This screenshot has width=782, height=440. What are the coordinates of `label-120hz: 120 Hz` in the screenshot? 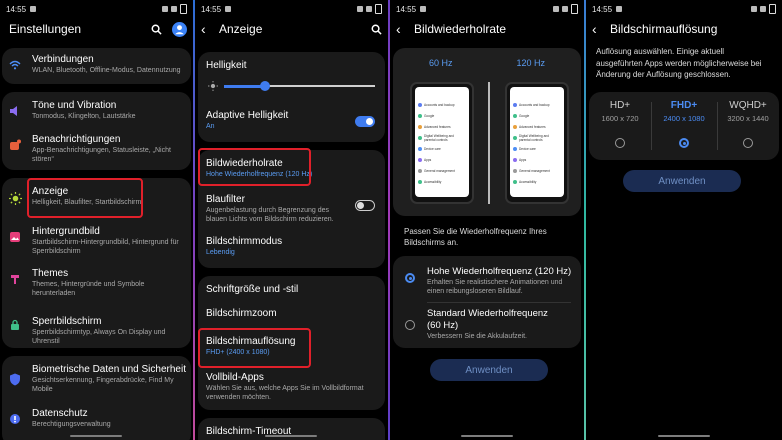 It's located at (530, 63).